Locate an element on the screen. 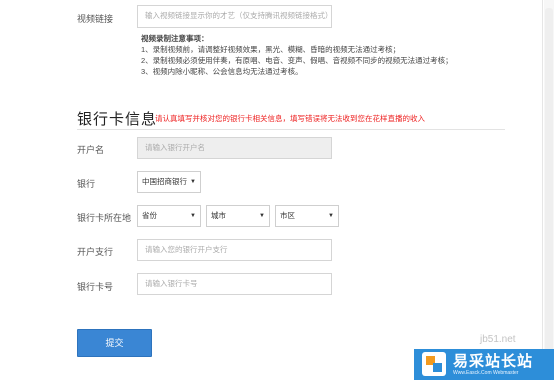 The width and height of the screenshot is (554, 380). video-link-label: 视频链接 is located at coordinates (95, 19).